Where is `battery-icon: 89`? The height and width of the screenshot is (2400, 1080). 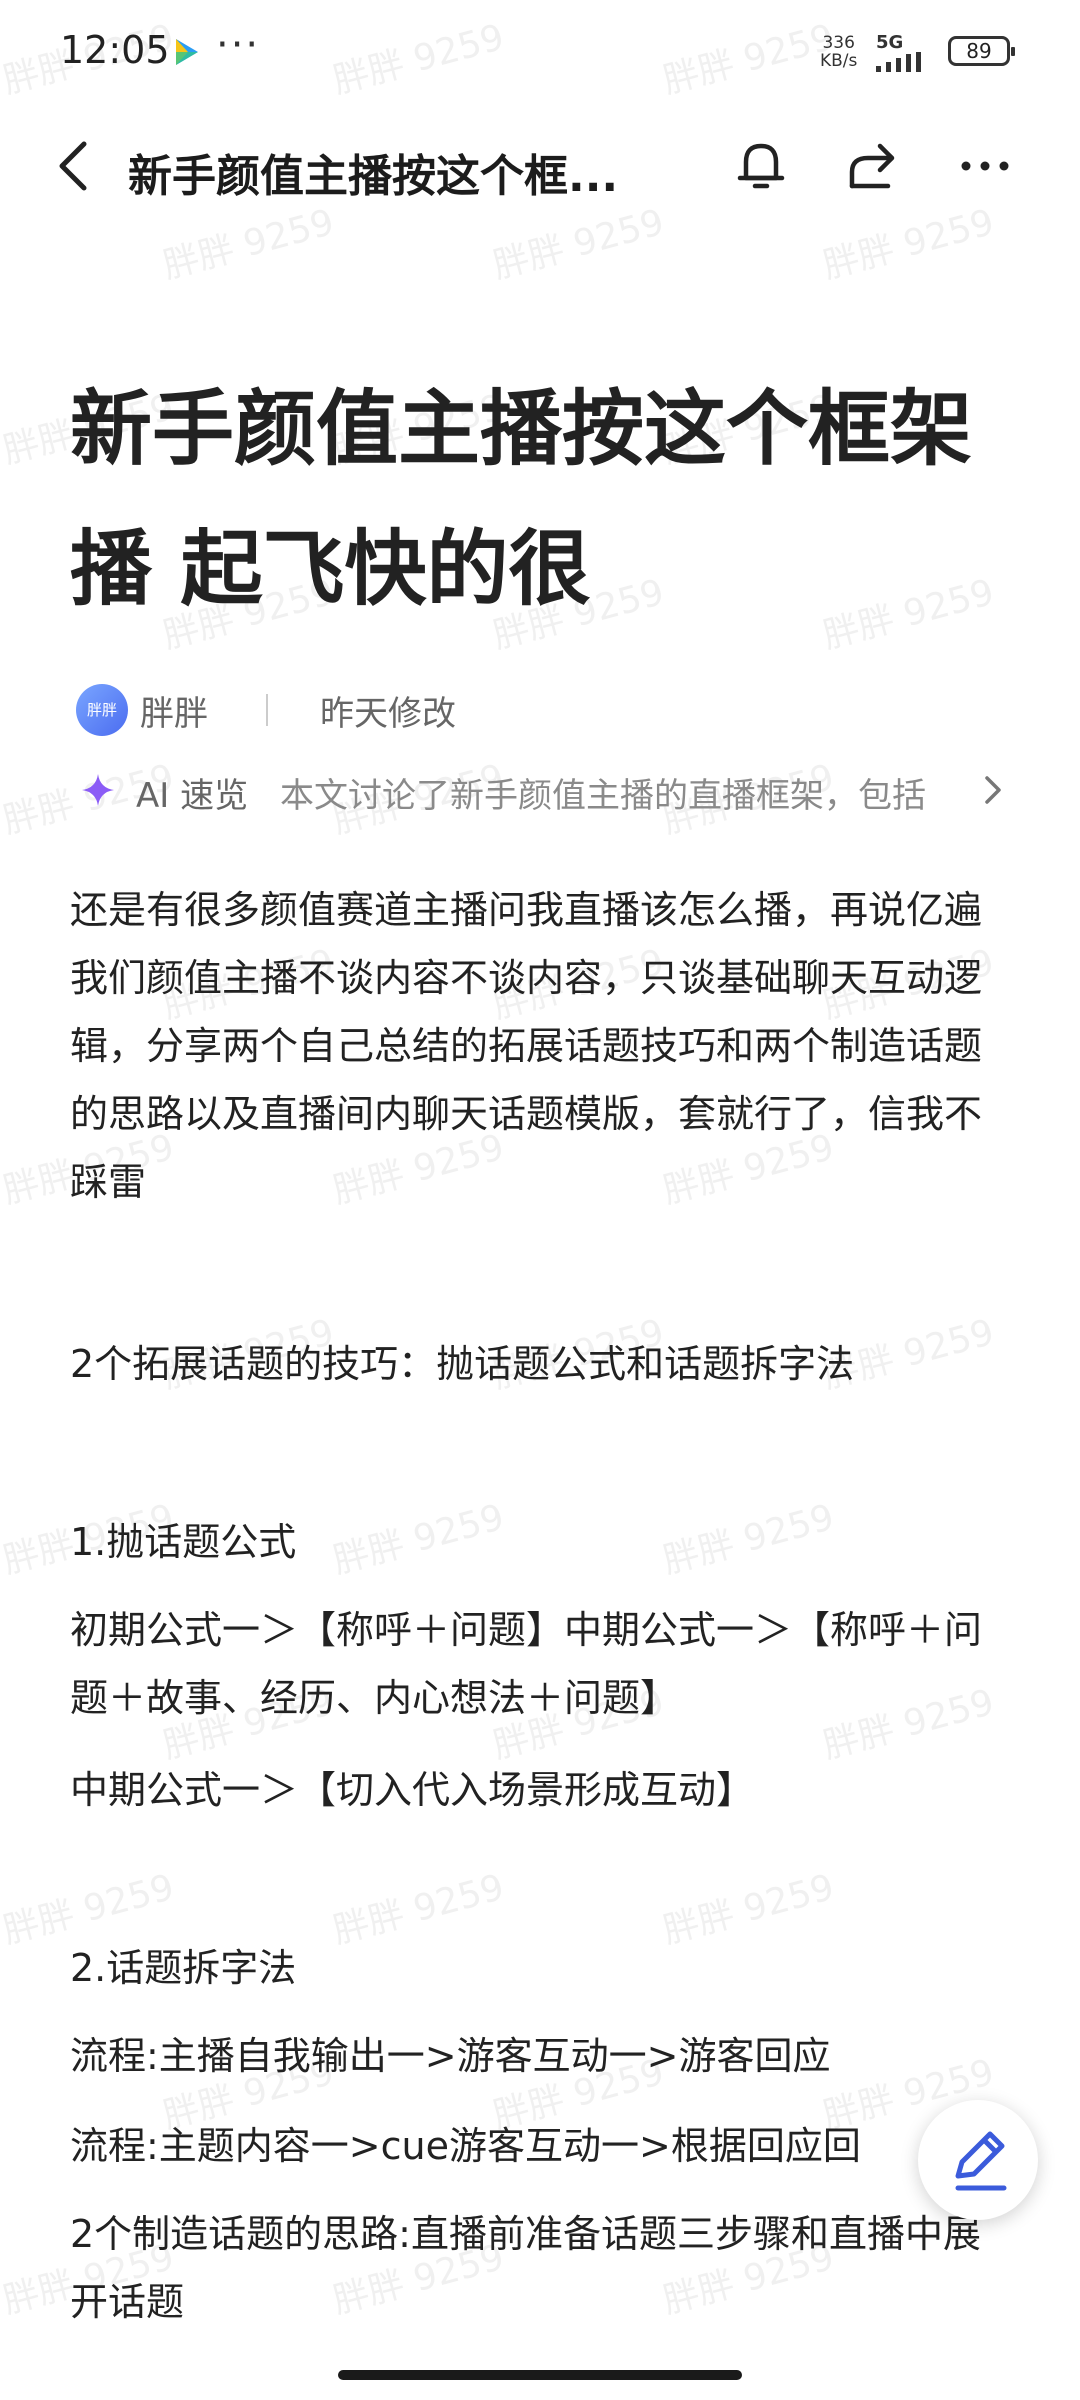 battery-icon: 89 is located at coordinates (981, 51).